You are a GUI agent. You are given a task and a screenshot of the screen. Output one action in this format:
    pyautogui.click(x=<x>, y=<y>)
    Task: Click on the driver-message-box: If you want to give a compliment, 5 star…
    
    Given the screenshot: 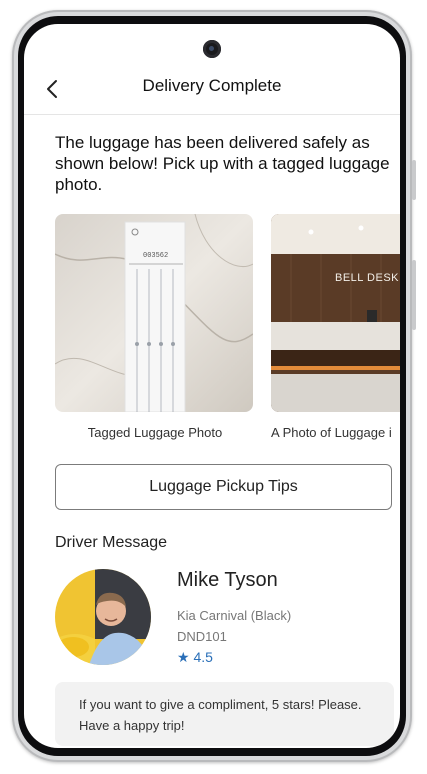 What is the action you would take?
    pyautogui.click(x=224, y=714)
    